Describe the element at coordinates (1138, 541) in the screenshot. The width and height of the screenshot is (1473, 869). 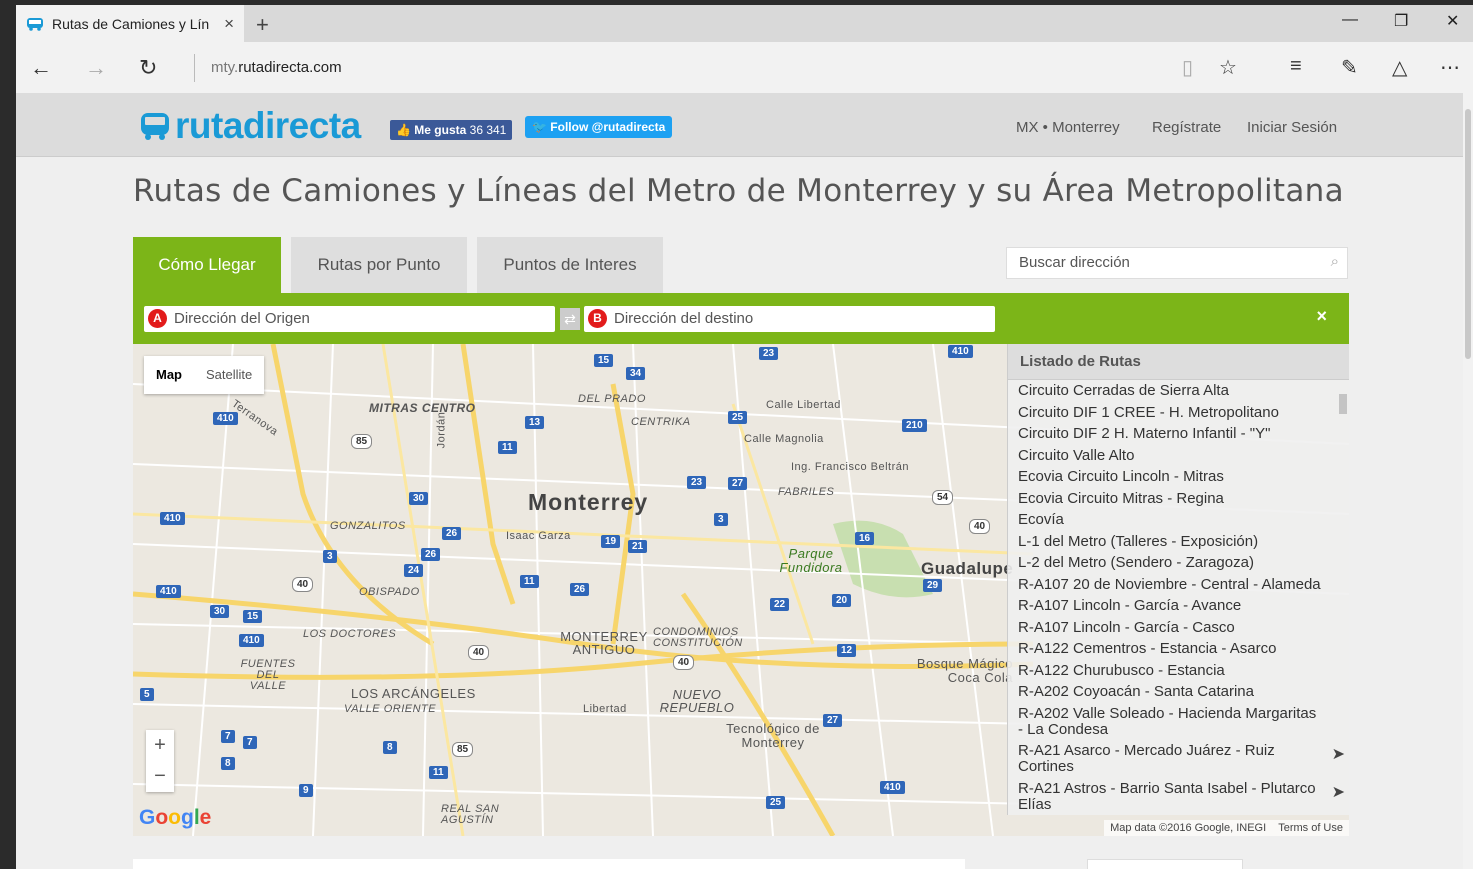
I see `route-name: L-1 del Metro (Talleres - Exposición)` at that location.